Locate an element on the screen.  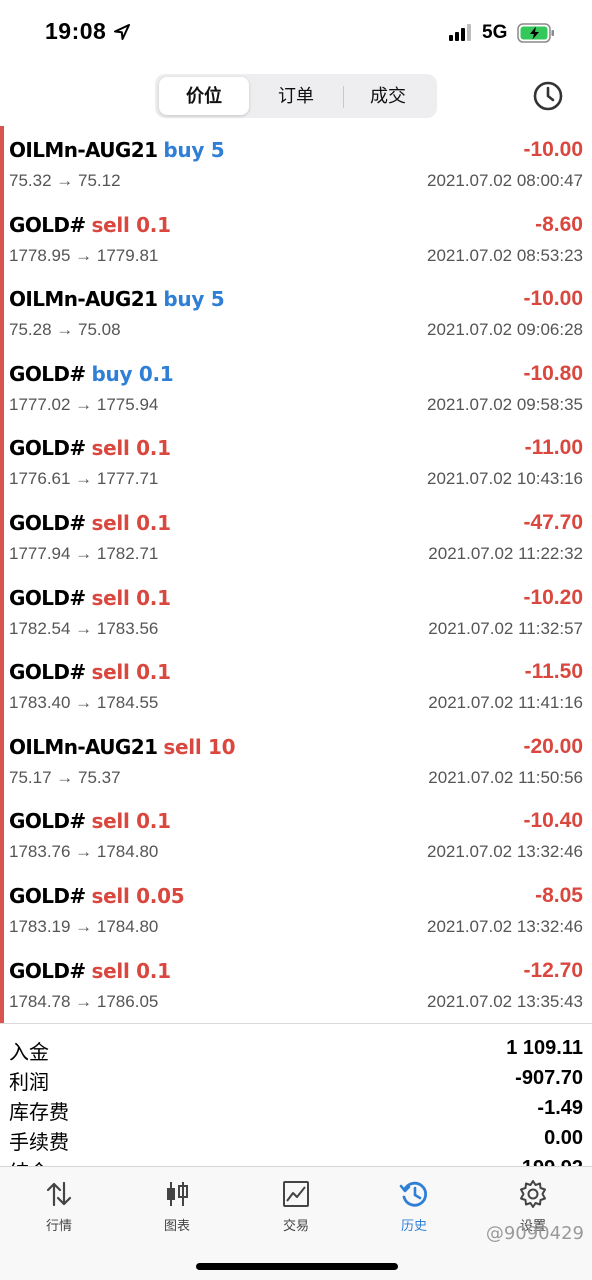
deal-profit: -10.20 is located at coordinates (553, 597).